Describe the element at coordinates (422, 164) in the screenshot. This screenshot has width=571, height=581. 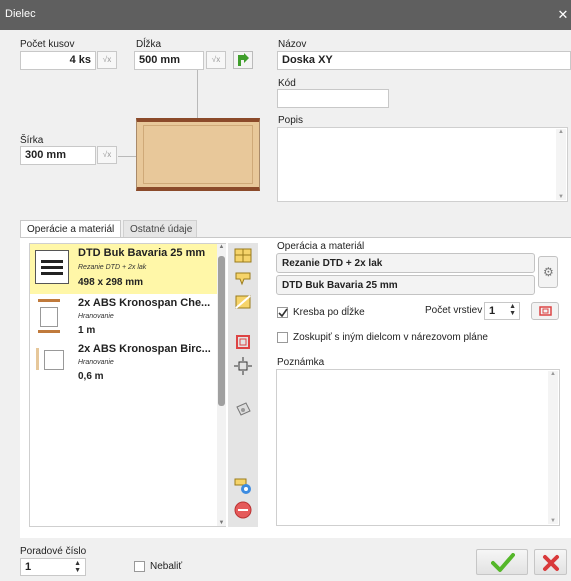
I see `popis-textarea: ▲ ▼` at that location.